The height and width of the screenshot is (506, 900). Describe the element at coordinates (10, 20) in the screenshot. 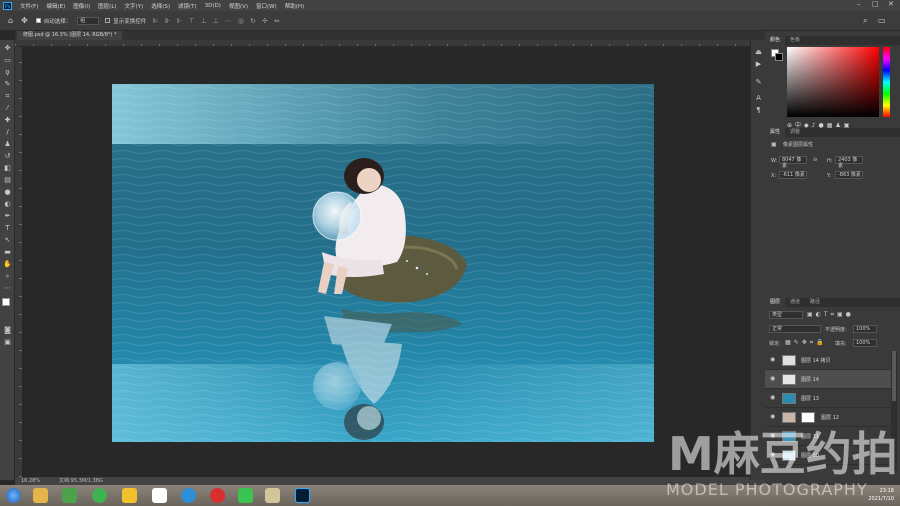

I see `home-icon: ⌂` at that location.